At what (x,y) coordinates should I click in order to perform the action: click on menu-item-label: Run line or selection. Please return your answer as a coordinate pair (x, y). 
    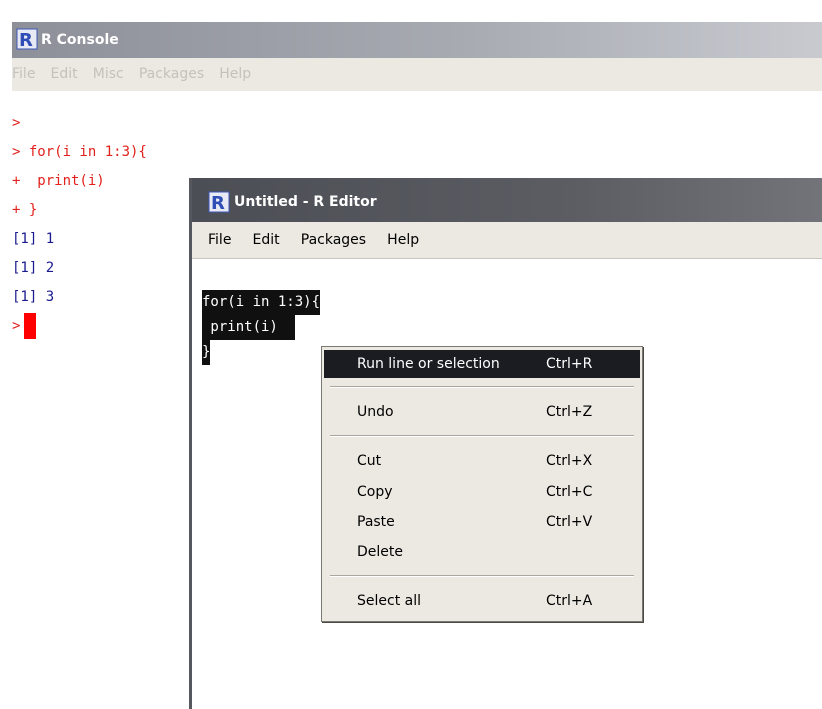
    Looking at the image, I should click on (428, 364).